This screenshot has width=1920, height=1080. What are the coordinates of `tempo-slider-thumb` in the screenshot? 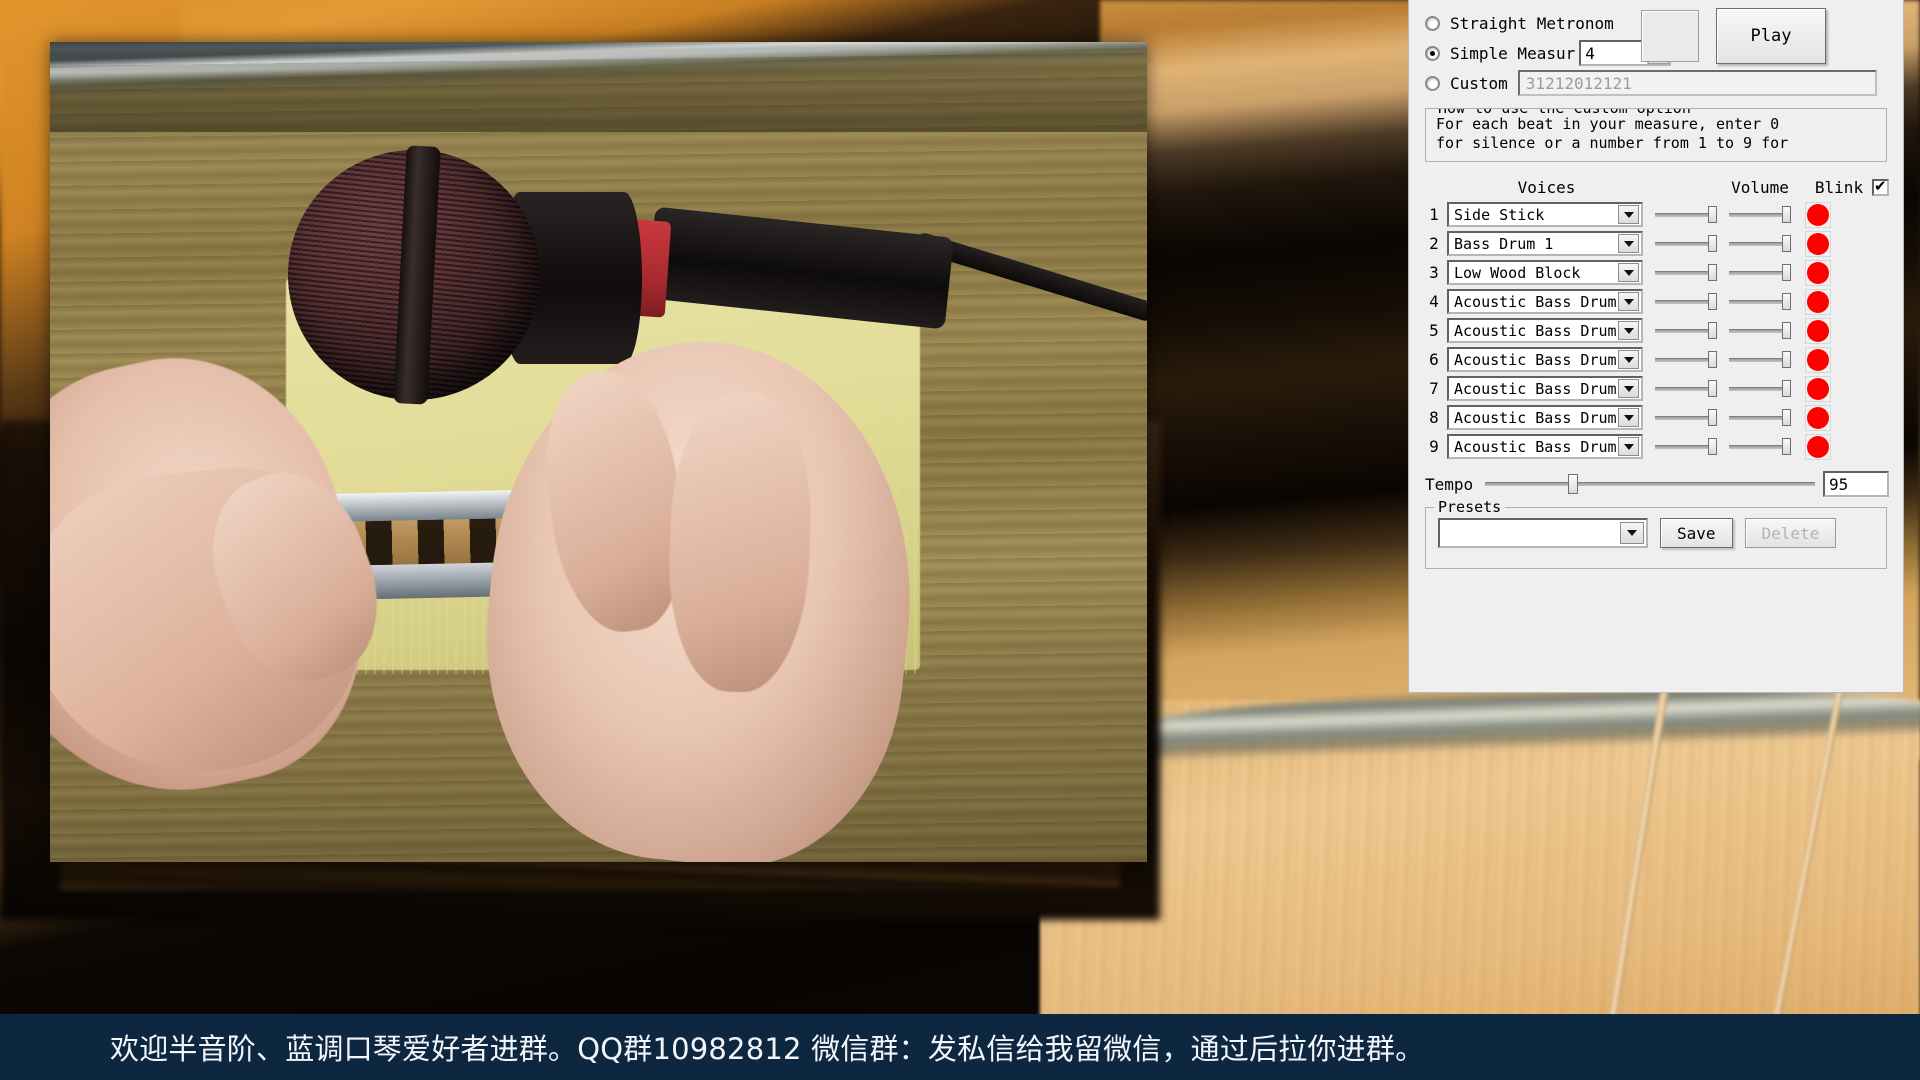 It's located at (1572, 484).